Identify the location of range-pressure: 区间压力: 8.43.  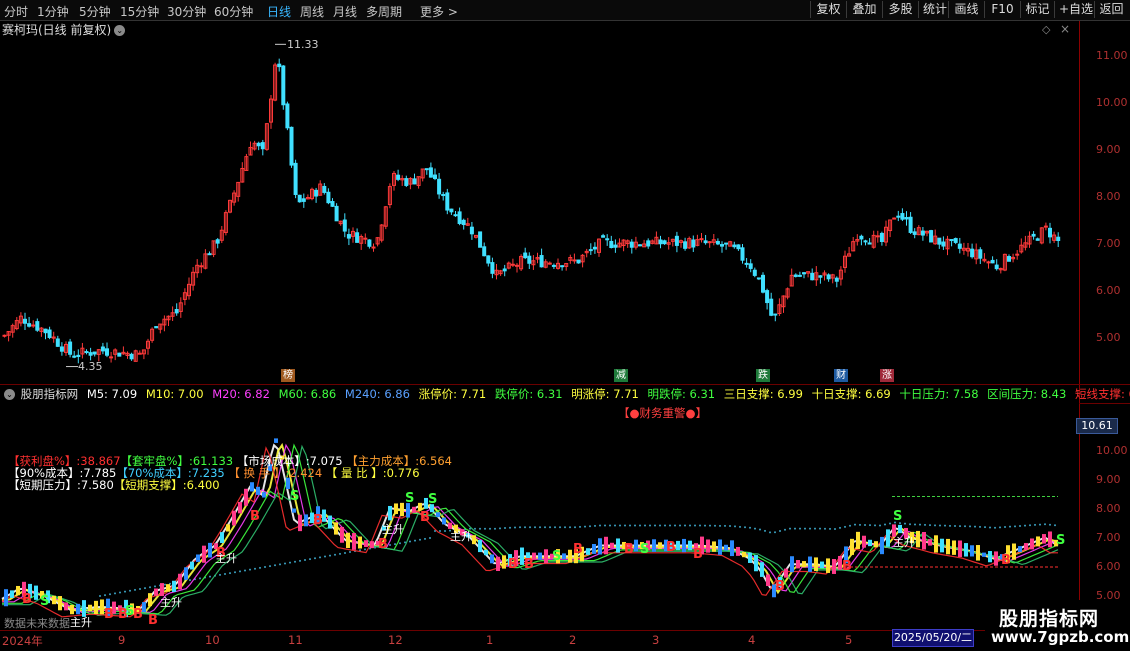
(1027, 394).